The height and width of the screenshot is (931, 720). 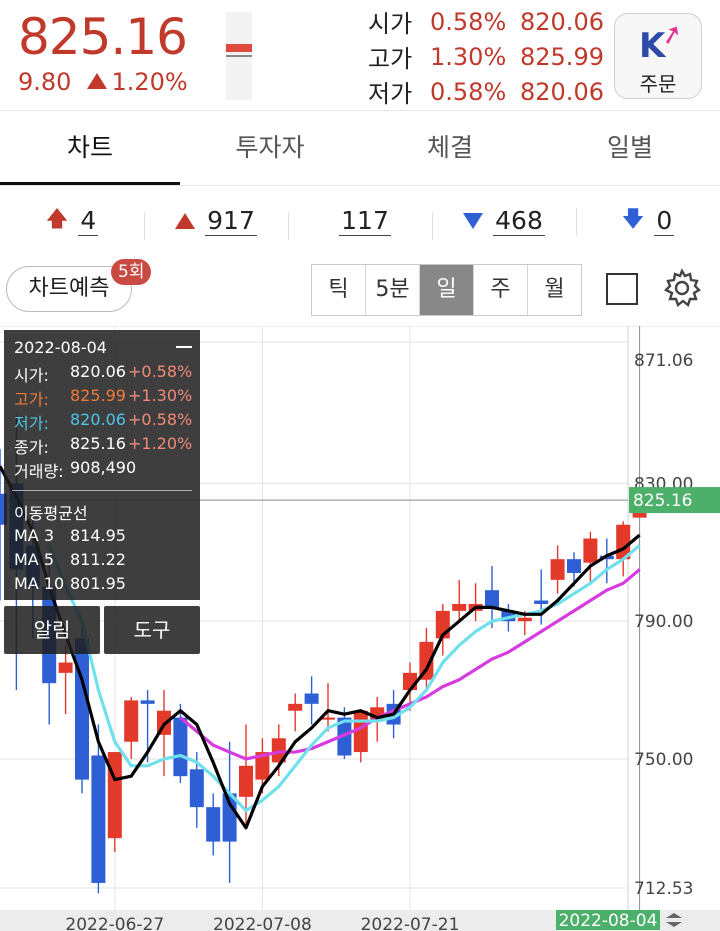 I want to click on period-day: 일, so click(x=446, y=290).